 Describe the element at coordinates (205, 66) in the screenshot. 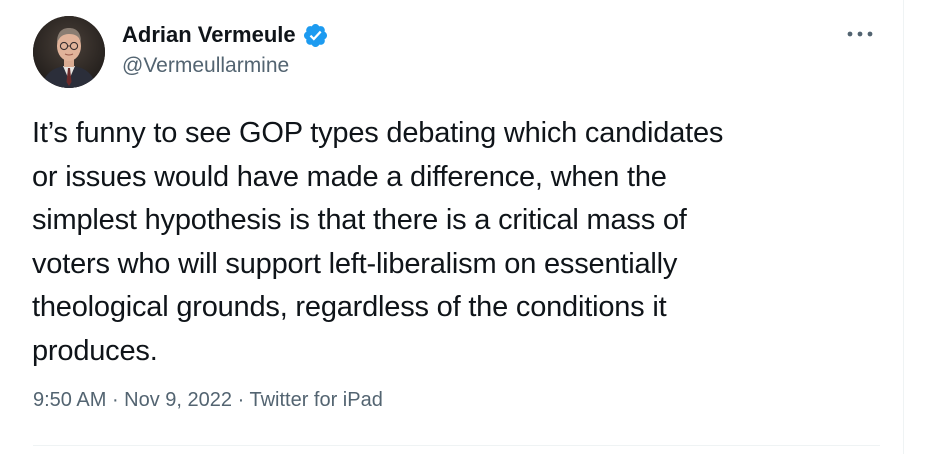

I see `author-handle: @Vermeullarmine` at that location.